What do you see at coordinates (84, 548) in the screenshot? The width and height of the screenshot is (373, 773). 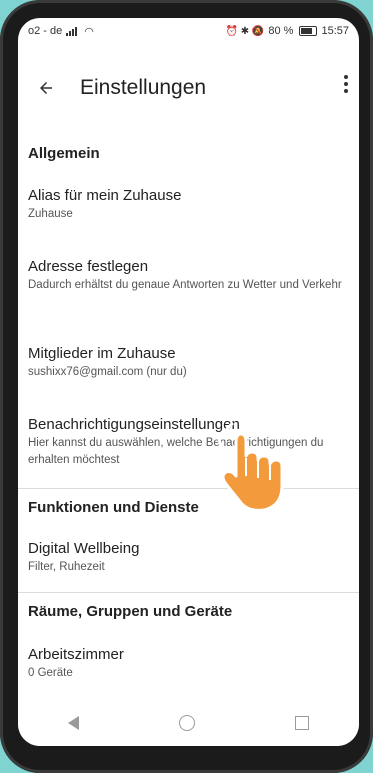 I see `wellbeing-title: Digital Wellbeing` at bounding box center [84, 548].